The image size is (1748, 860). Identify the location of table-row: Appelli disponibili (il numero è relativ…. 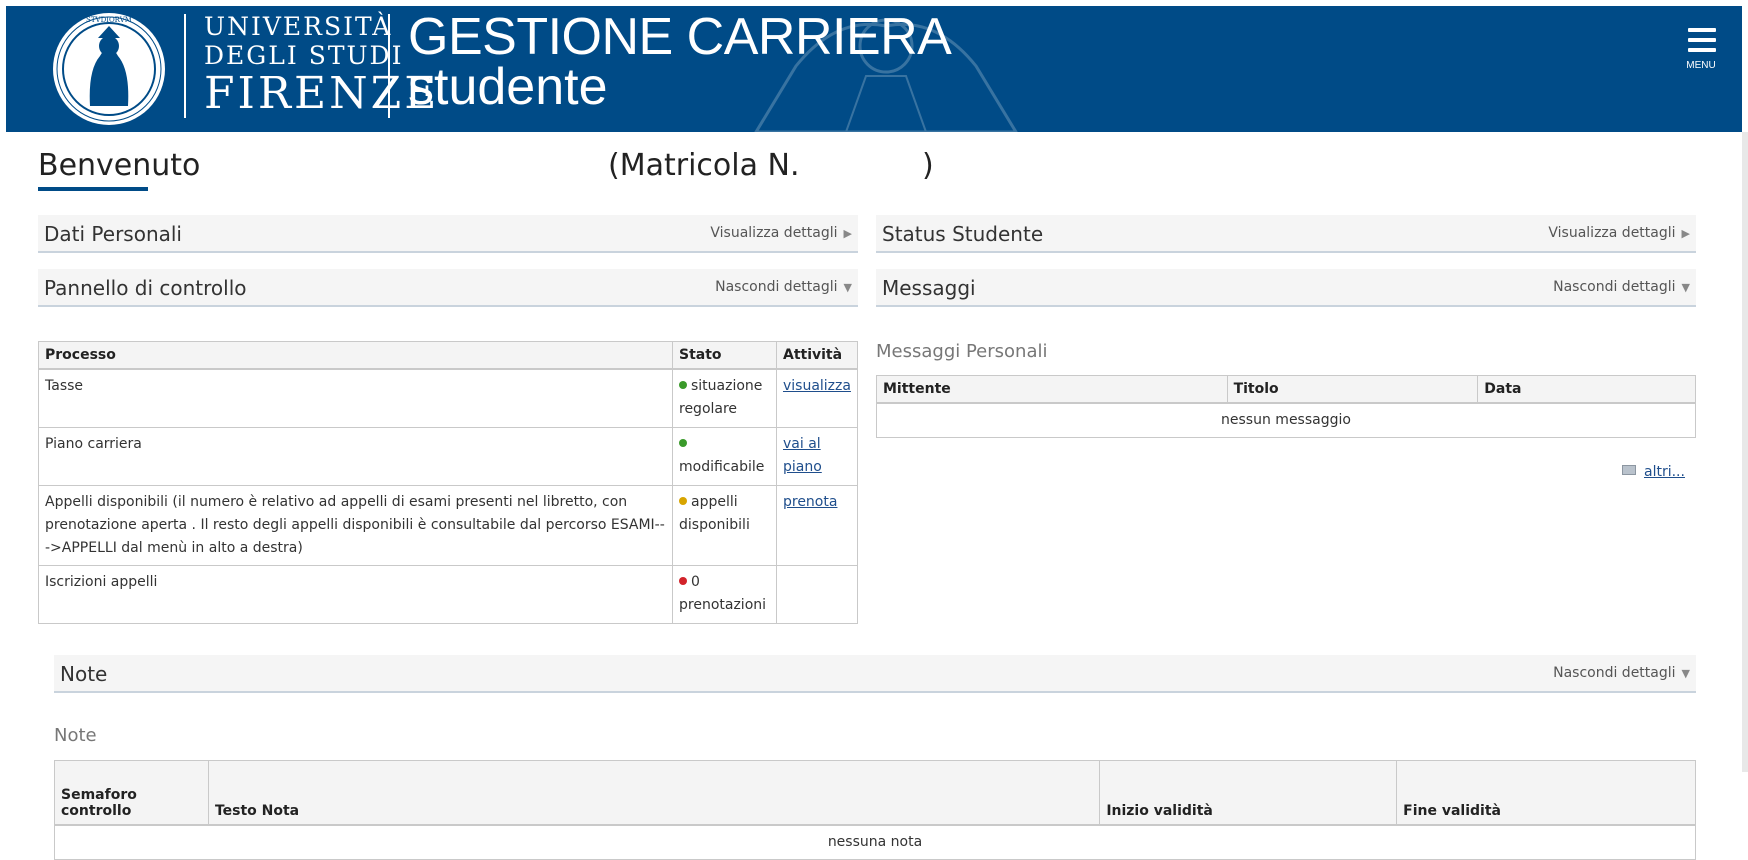
(448, 525).